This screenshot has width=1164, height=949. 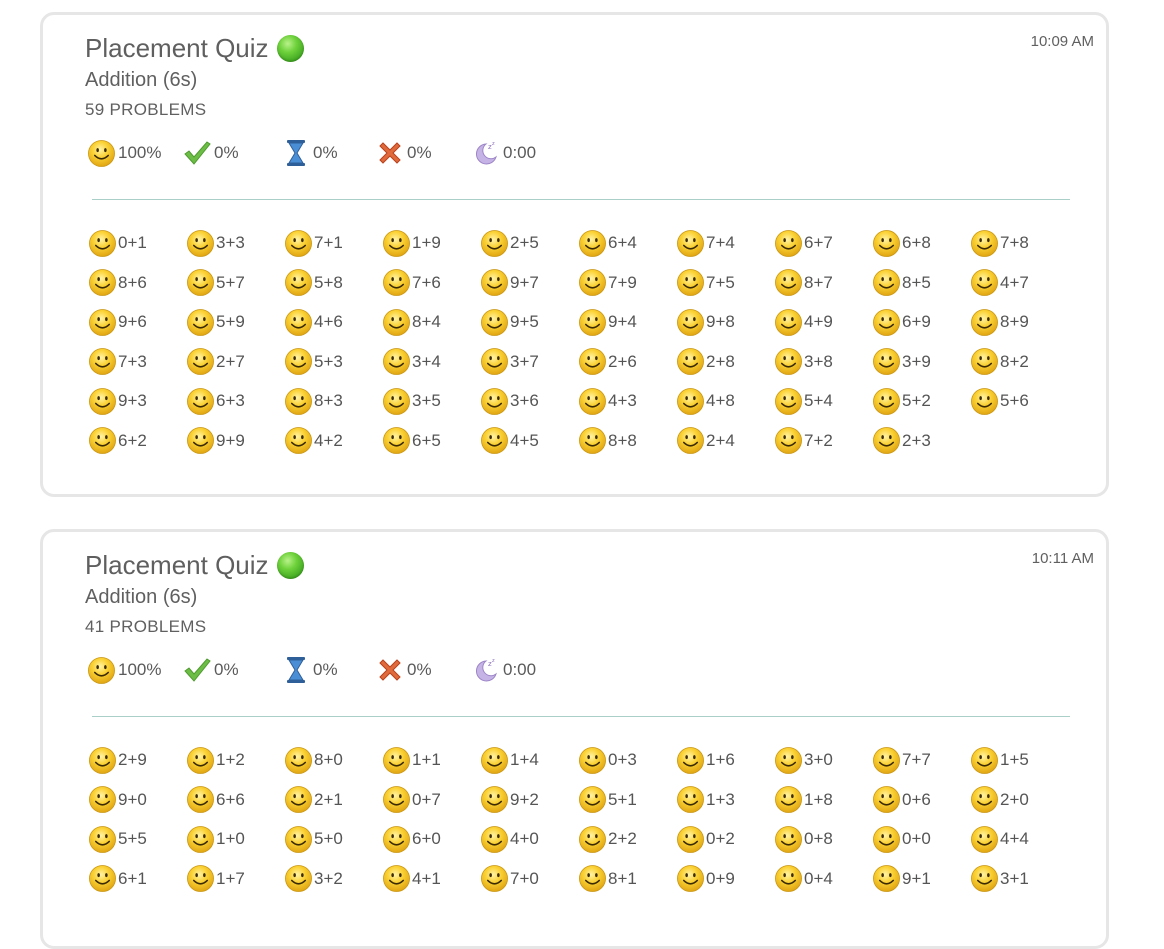 What do you see at coordinates (132, 242) in the screenshot?
I see `problem-label: 0+1` at bounding box center [132, 242].